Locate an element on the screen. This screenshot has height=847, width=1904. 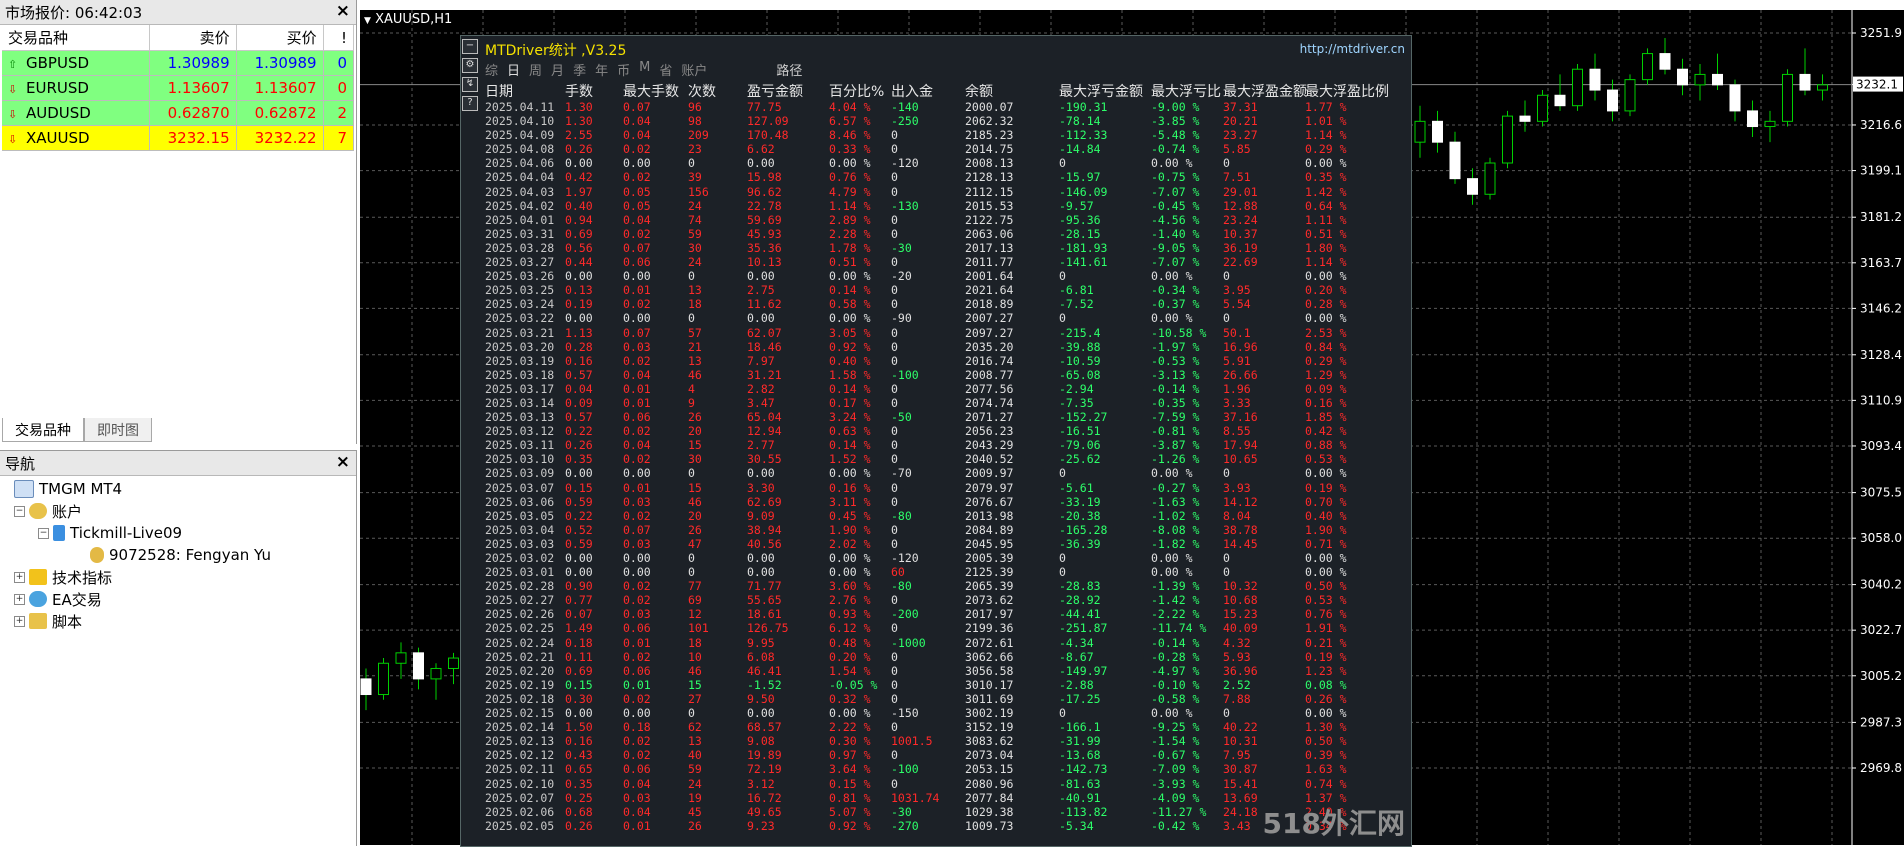
table-cell: 24.18 is located at coordinates (1240, 811).